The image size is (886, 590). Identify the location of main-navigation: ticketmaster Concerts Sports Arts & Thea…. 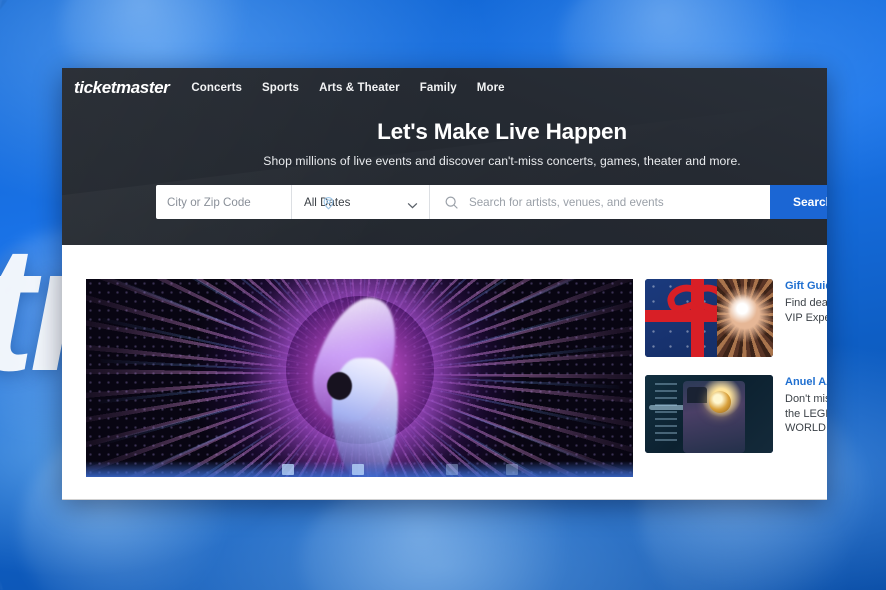
(444, 88).